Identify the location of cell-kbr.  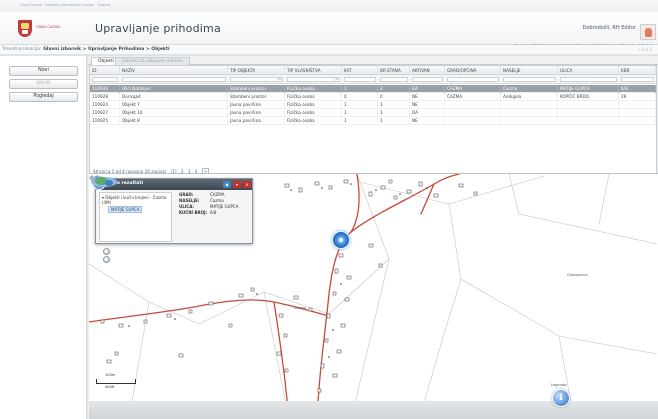
(637, 113).